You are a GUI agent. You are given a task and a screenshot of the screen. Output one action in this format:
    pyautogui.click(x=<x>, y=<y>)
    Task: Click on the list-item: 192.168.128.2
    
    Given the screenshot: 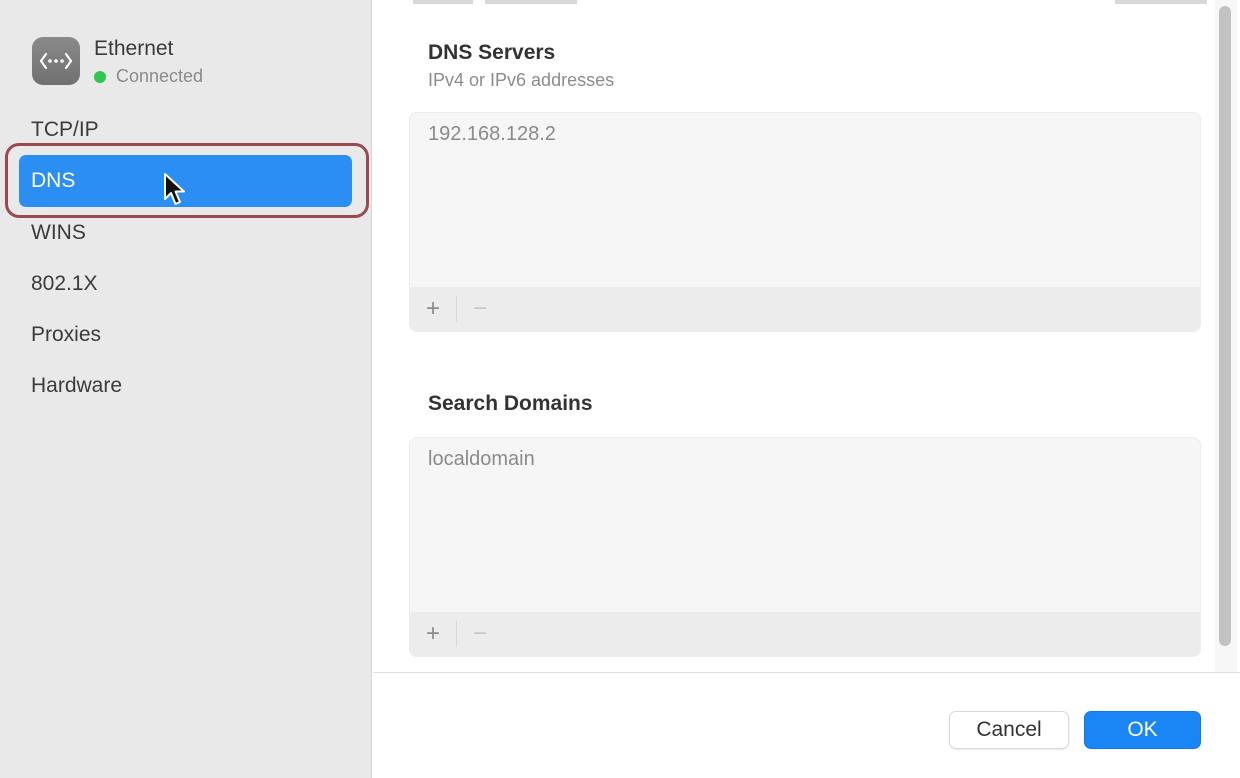 What is the action you would take?
    pyautogui.click(x=805, y=134)
    